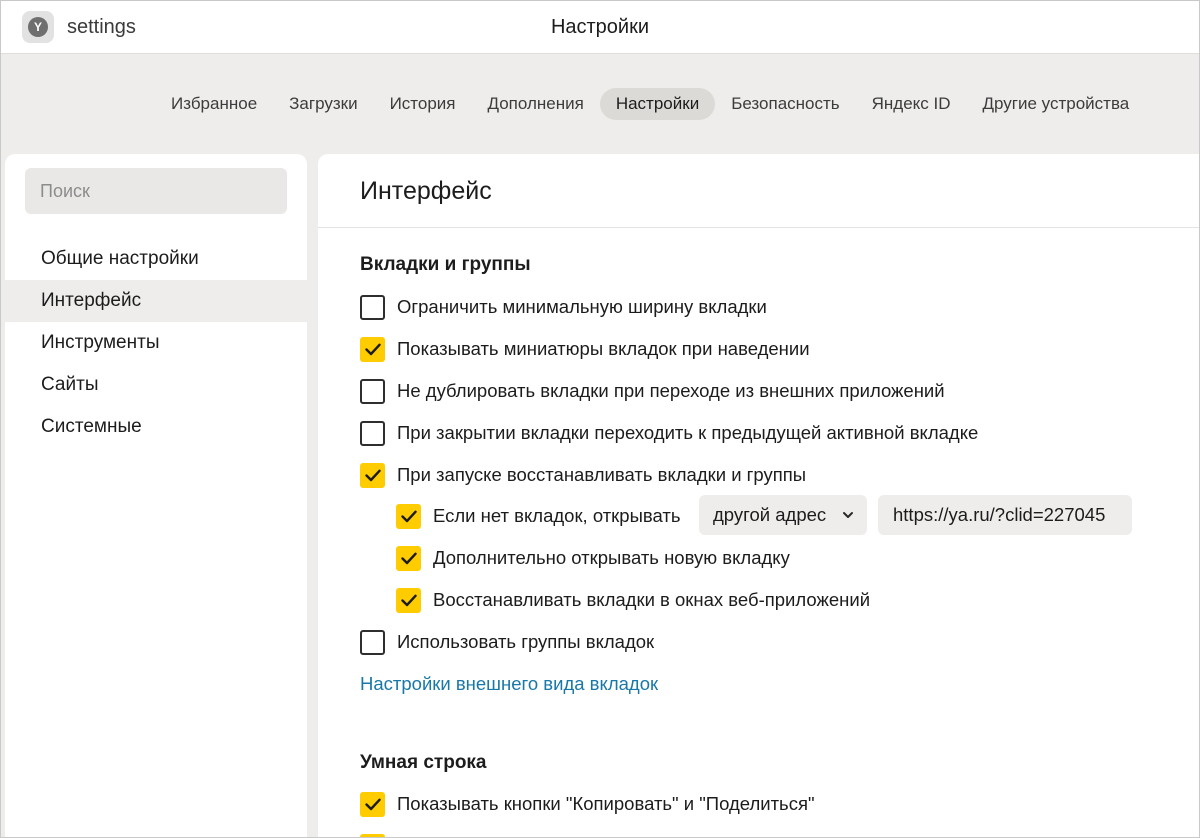 The height and width of the screenshot is (838, 1200). What do you see at coordinates (657, 104) in the screenshot?
I see `nav-item-settings: Настройки` at bounding box center [657, 104].